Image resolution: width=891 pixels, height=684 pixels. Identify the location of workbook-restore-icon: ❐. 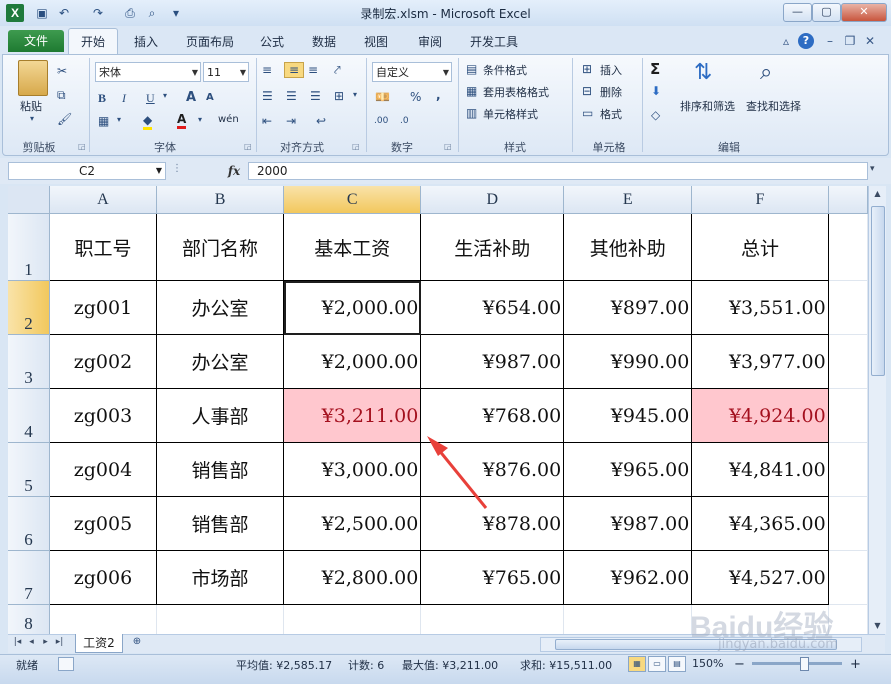
(850, 41).